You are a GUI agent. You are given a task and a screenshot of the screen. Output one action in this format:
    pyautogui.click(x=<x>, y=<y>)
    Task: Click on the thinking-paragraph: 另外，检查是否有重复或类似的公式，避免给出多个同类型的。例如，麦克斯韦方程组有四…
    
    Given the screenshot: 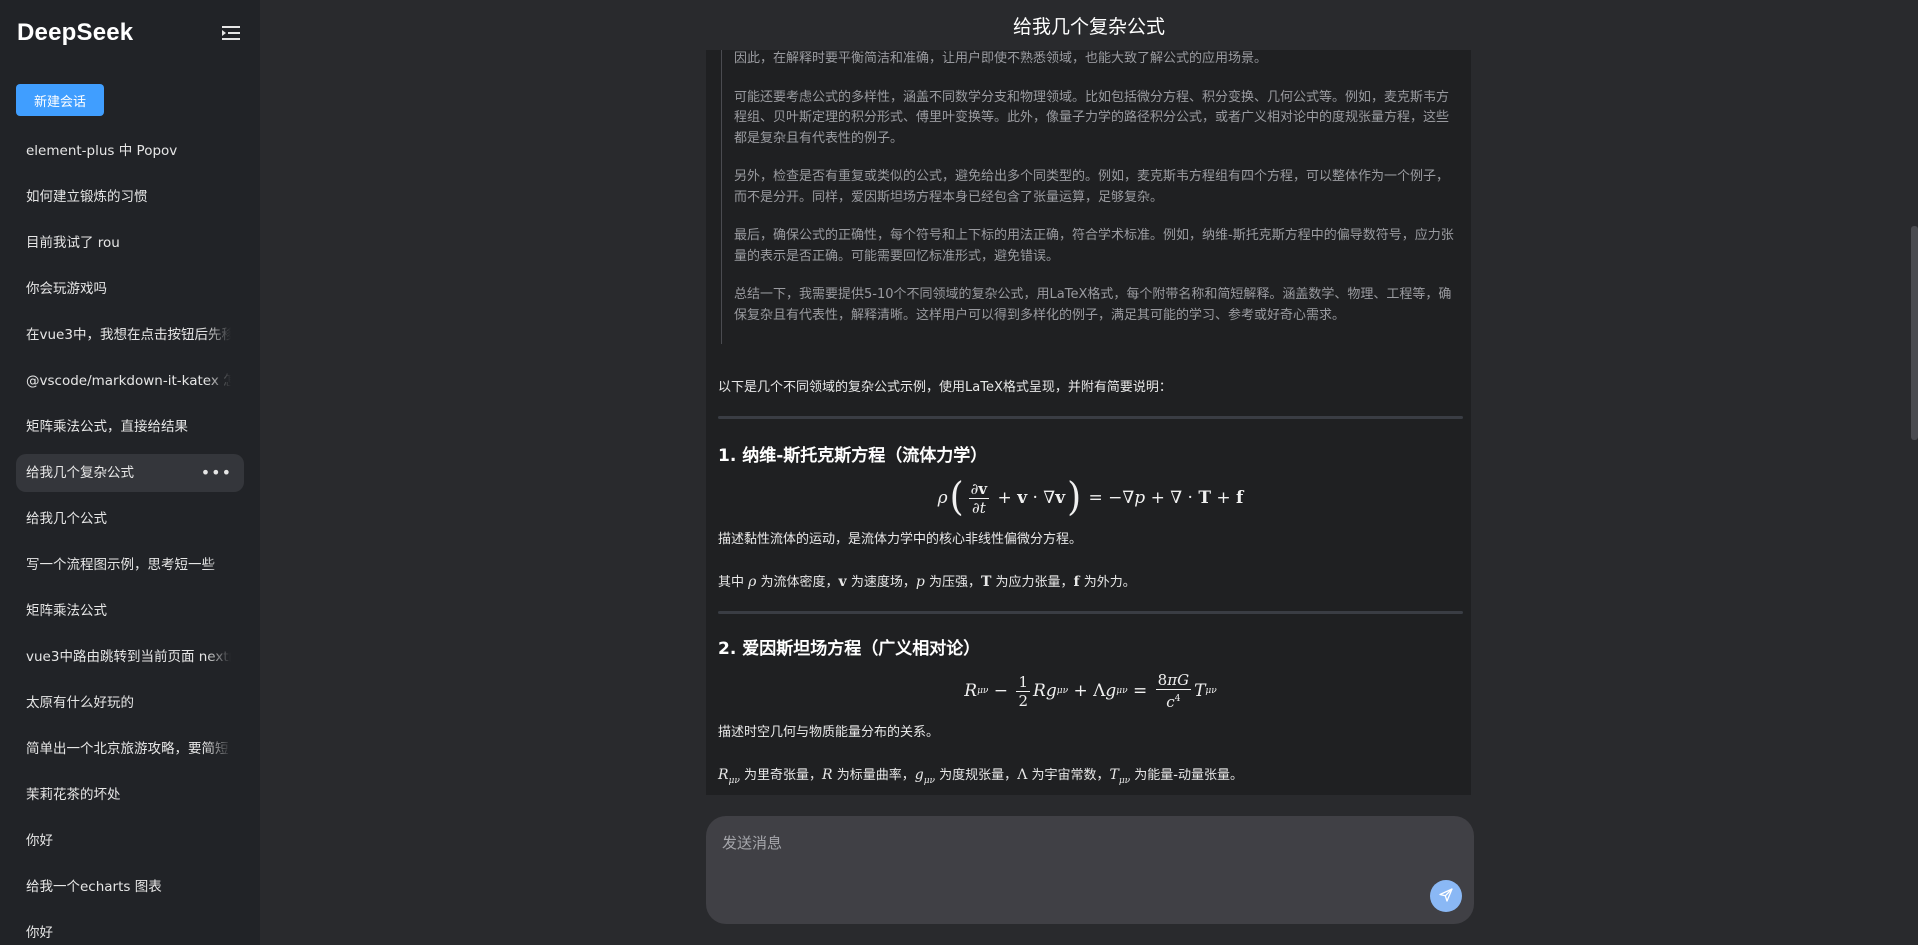 What is the action you would take?
    pyautogui.click(x=1092, y=187)
    